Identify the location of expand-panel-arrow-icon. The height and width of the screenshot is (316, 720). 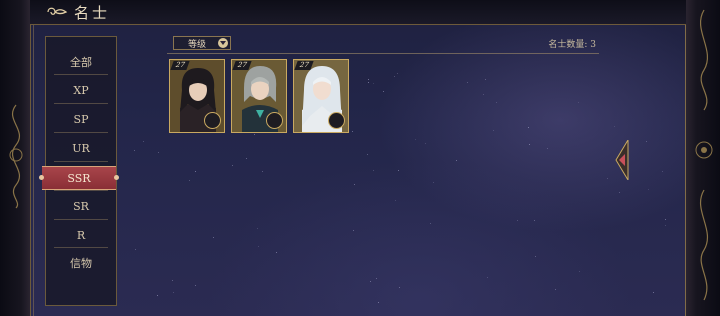
(622, 160).